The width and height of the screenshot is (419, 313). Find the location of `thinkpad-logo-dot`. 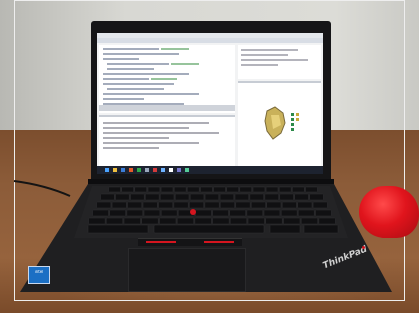

thinkpad-logo-dot is located at coordinates (363, 247).